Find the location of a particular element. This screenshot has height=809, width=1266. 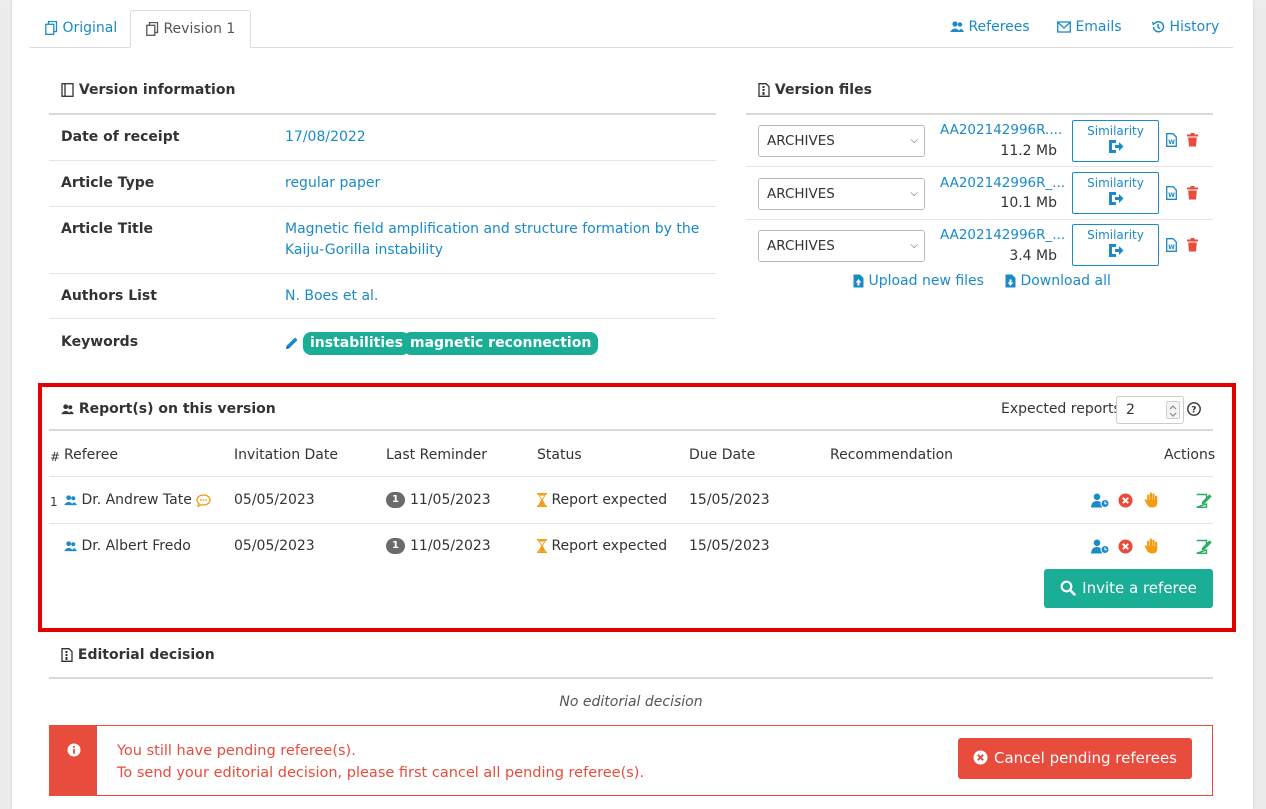

label-article-title: Article Title is located at coordinates (107, 229).